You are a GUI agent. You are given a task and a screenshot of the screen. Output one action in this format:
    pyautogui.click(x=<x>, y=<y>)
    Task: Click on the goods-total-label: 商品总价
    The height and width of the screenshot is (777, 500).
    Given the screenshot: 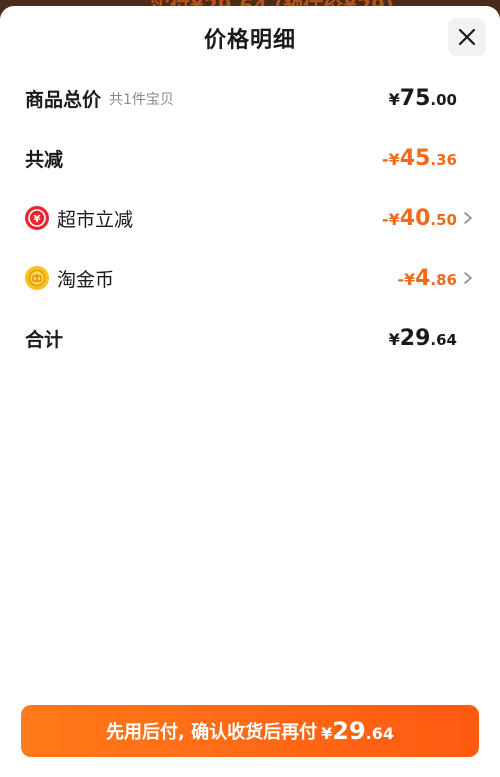 What is the action you would take?
    pyautogui.click(x=63, y=99)
    